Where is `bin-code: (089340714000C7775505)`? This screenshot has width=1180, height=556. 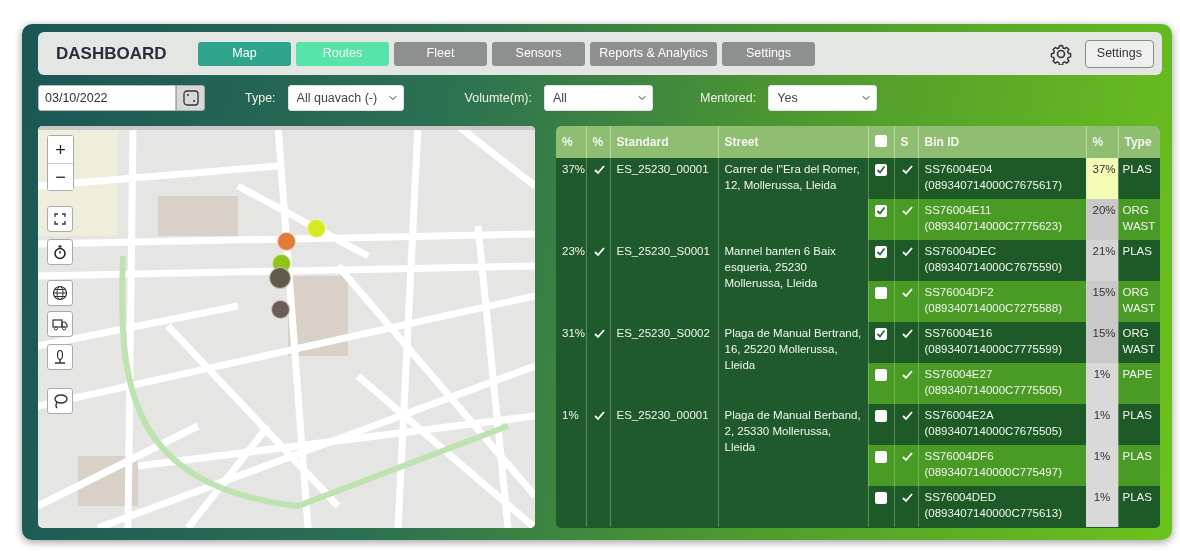
bin-code: (089340714000C7775505) is located at coordinates (993, 390).